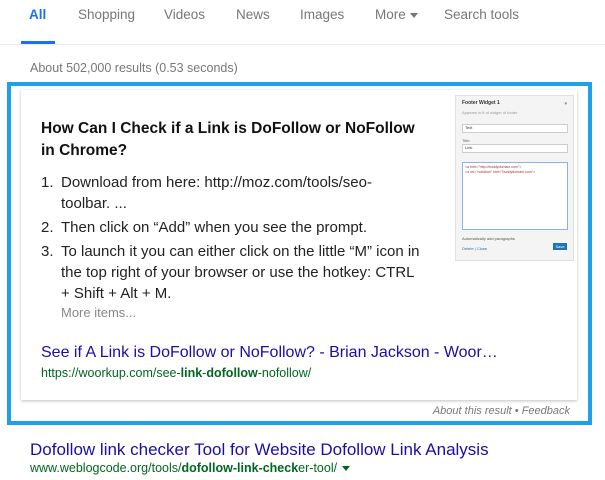  What do you see at coordinates (318, 468) in the screenshot?
I see `result-url-suffix: er-tool/` at bounding box center [318, 468].